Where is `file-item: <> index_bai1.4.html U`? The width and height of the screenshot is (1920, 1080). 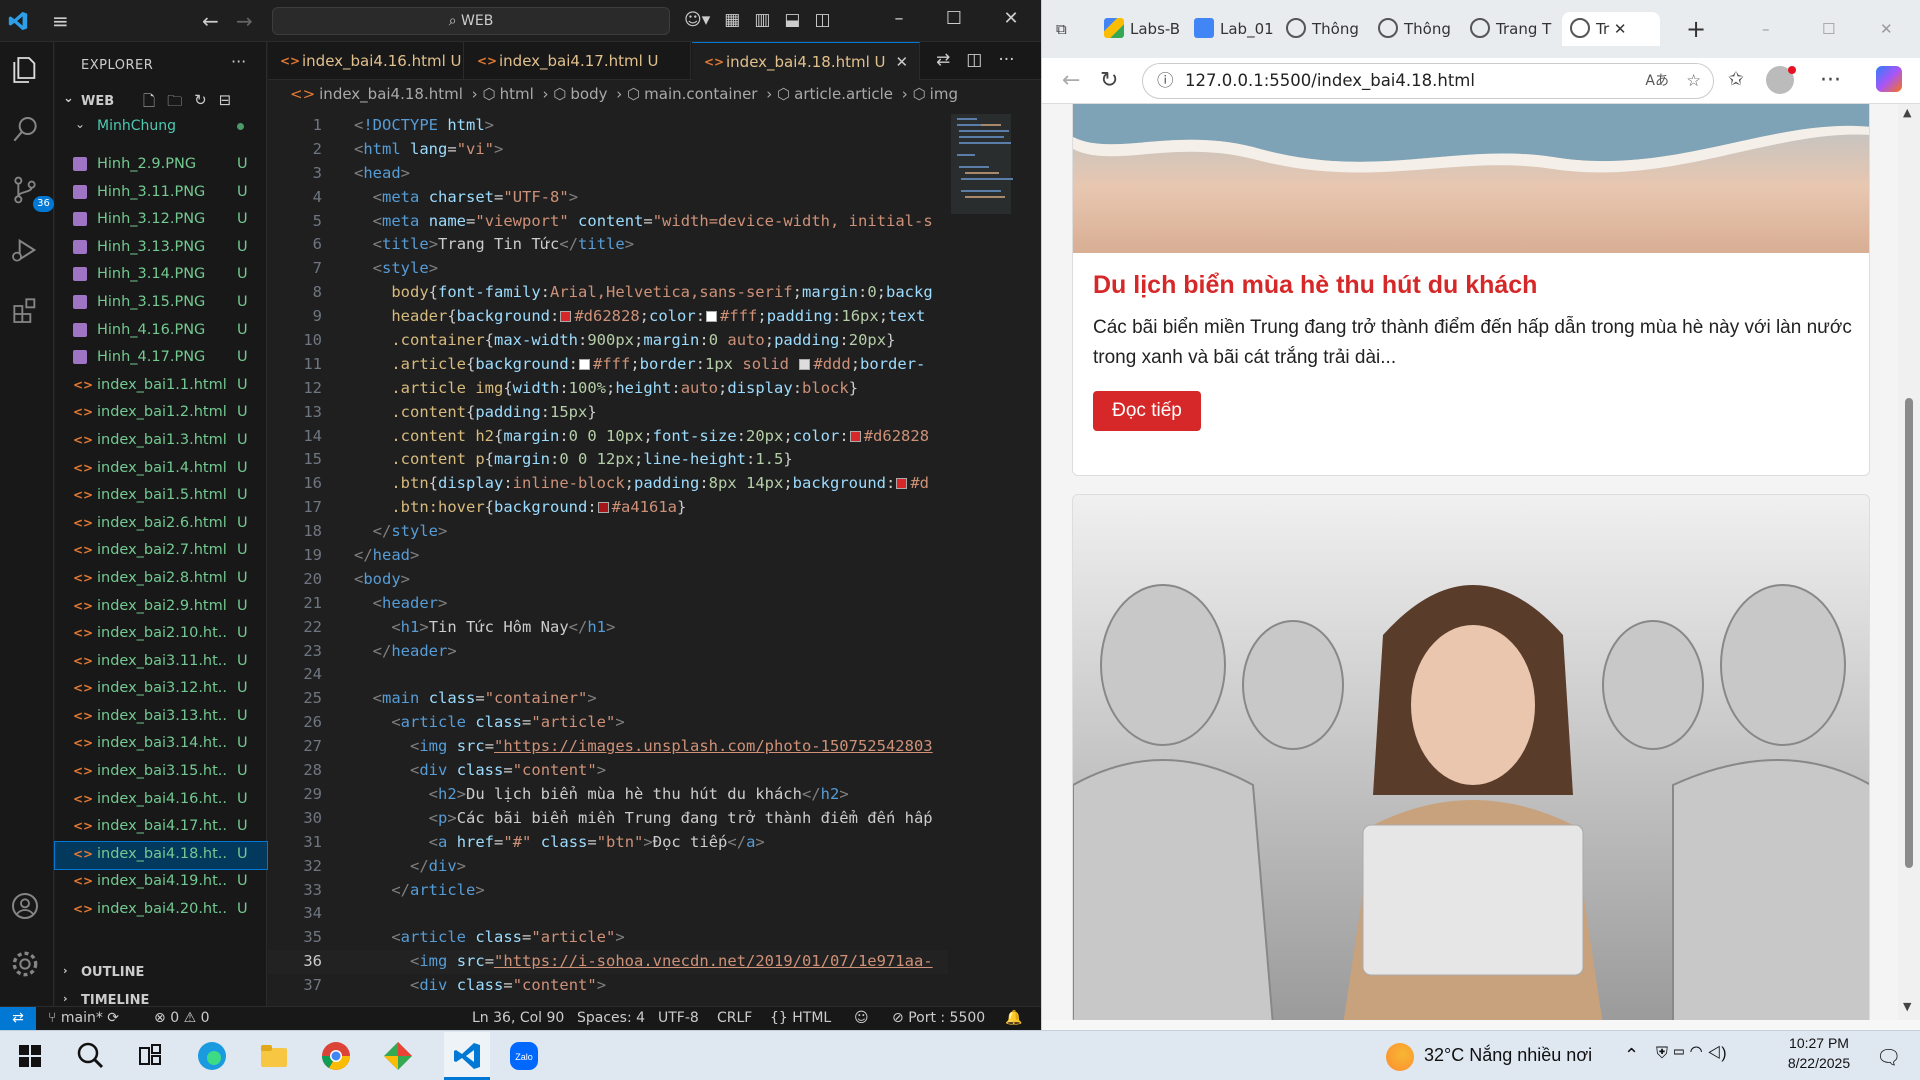
file-item: <> index_bai1.4.html U is located at coordinates (161, 470).